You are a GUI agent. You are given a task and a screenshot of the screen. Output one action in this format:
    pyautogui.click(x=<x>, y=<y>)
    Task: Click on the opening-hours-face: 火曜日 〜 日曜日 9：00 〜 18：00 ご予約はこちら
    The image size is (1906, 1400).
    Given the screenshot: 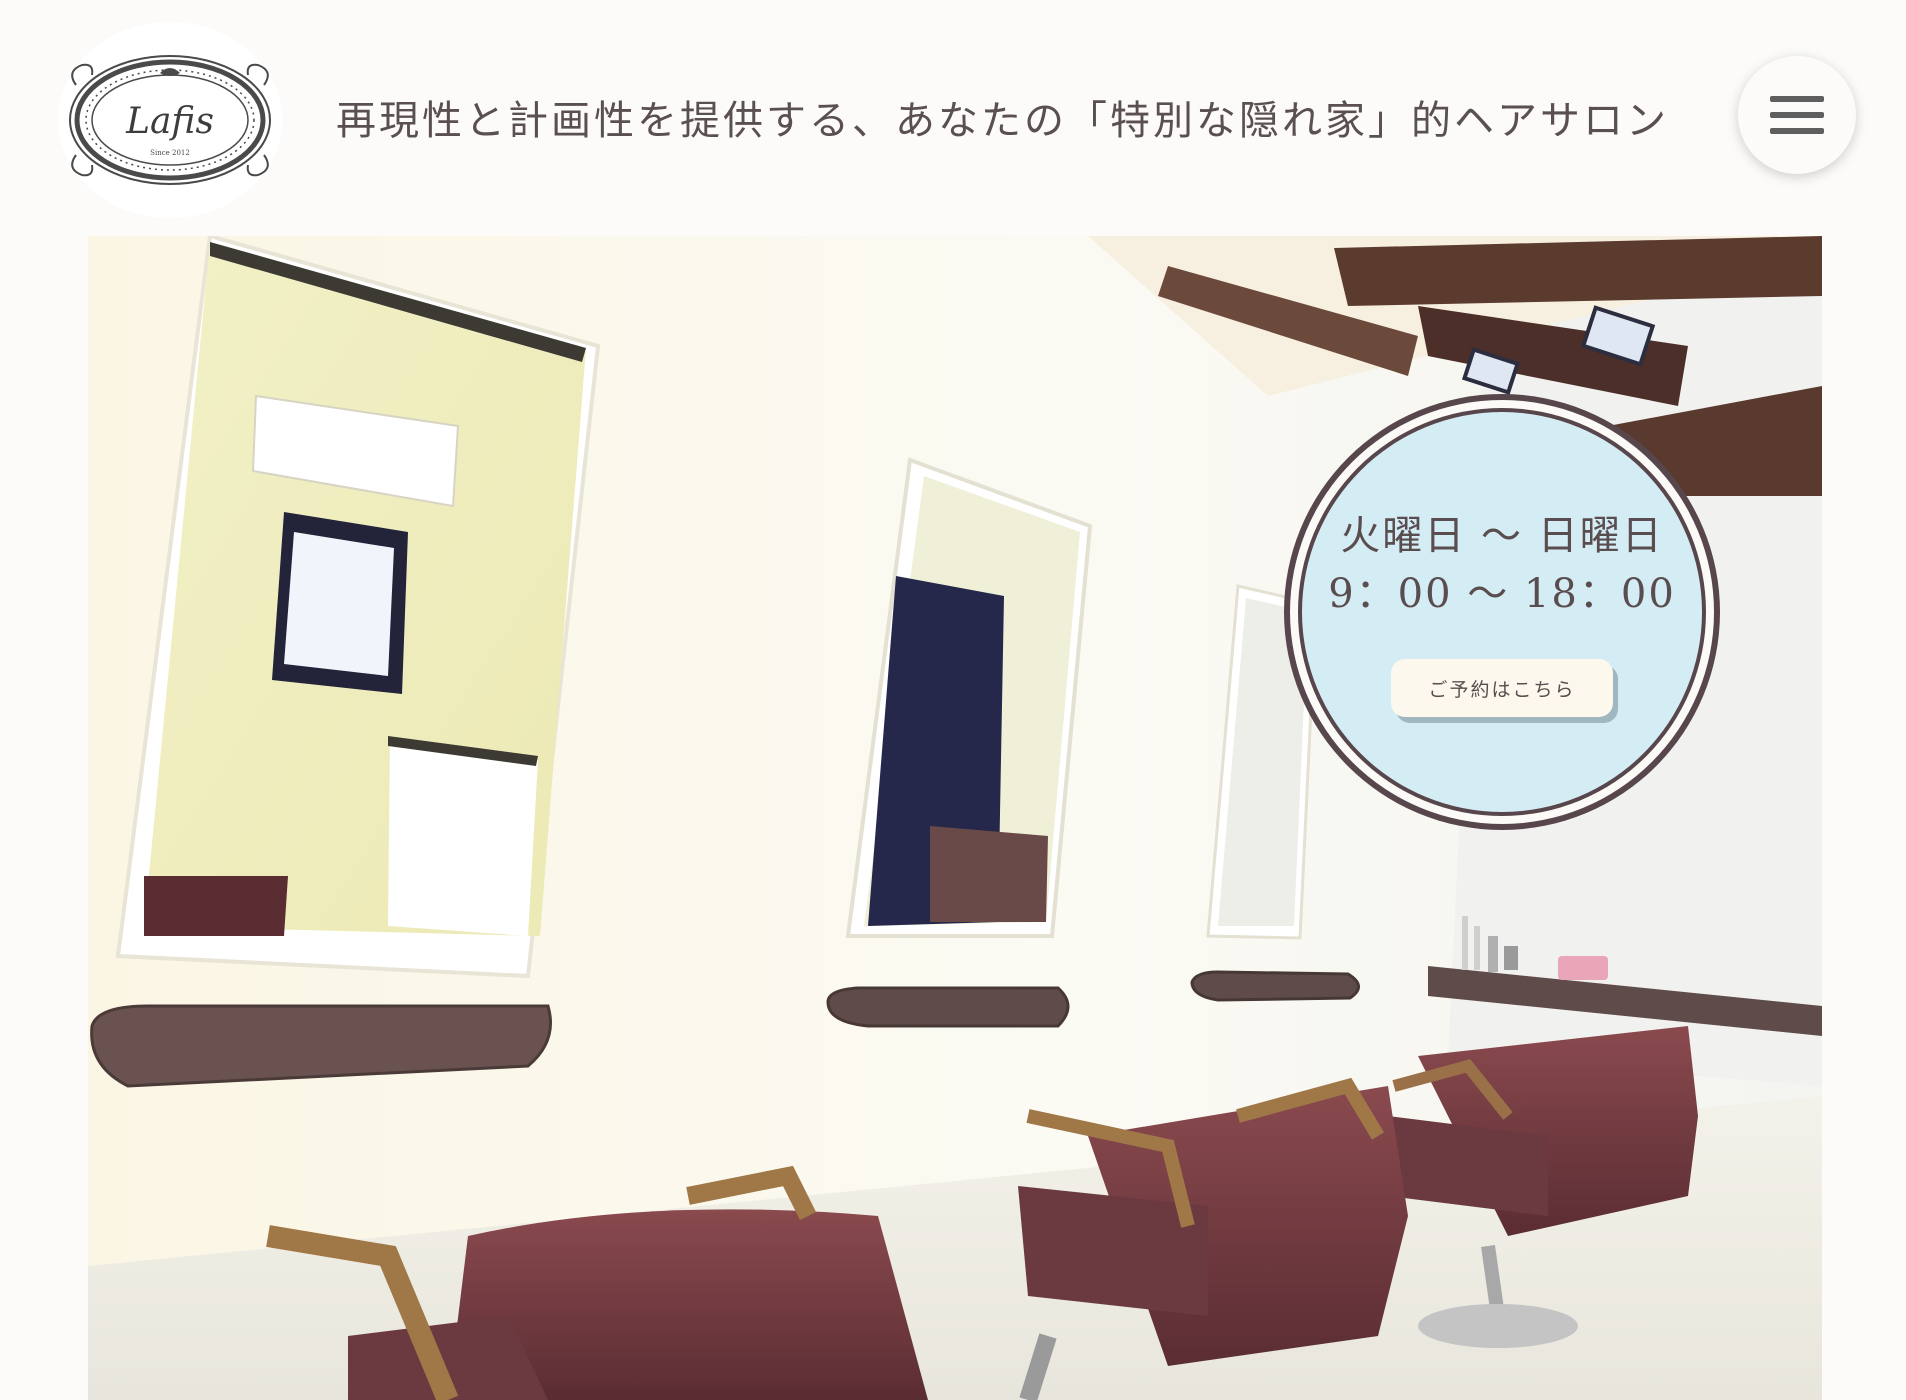 What is the action you would take?
    pyautogui.click(x=1502, y=612)
    